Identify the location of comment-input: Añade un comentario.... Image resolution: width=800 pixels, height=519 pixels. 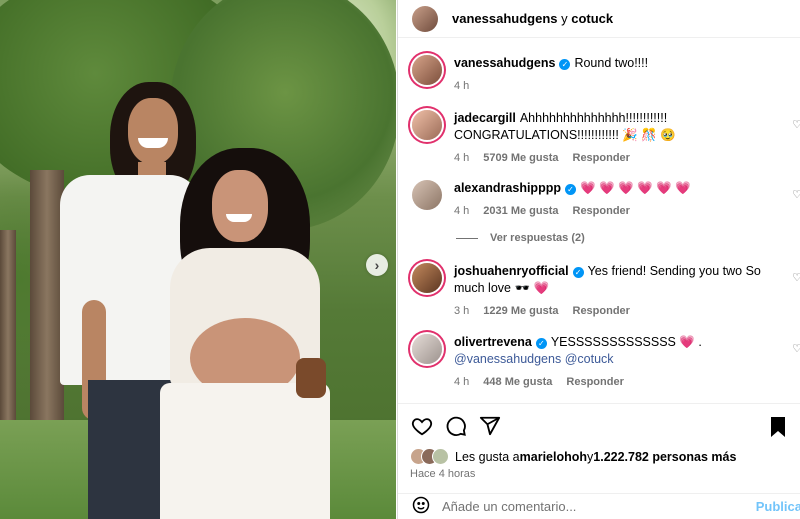
(509, 506).